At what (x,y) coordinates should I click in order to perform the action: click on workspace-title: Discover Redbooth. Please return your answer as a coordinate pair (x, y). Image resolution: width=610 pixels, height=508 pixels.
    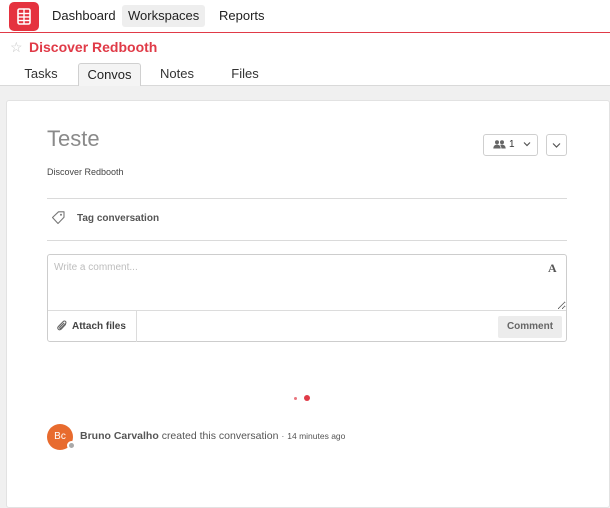
    Looking at the image, I should click on (93, 47).